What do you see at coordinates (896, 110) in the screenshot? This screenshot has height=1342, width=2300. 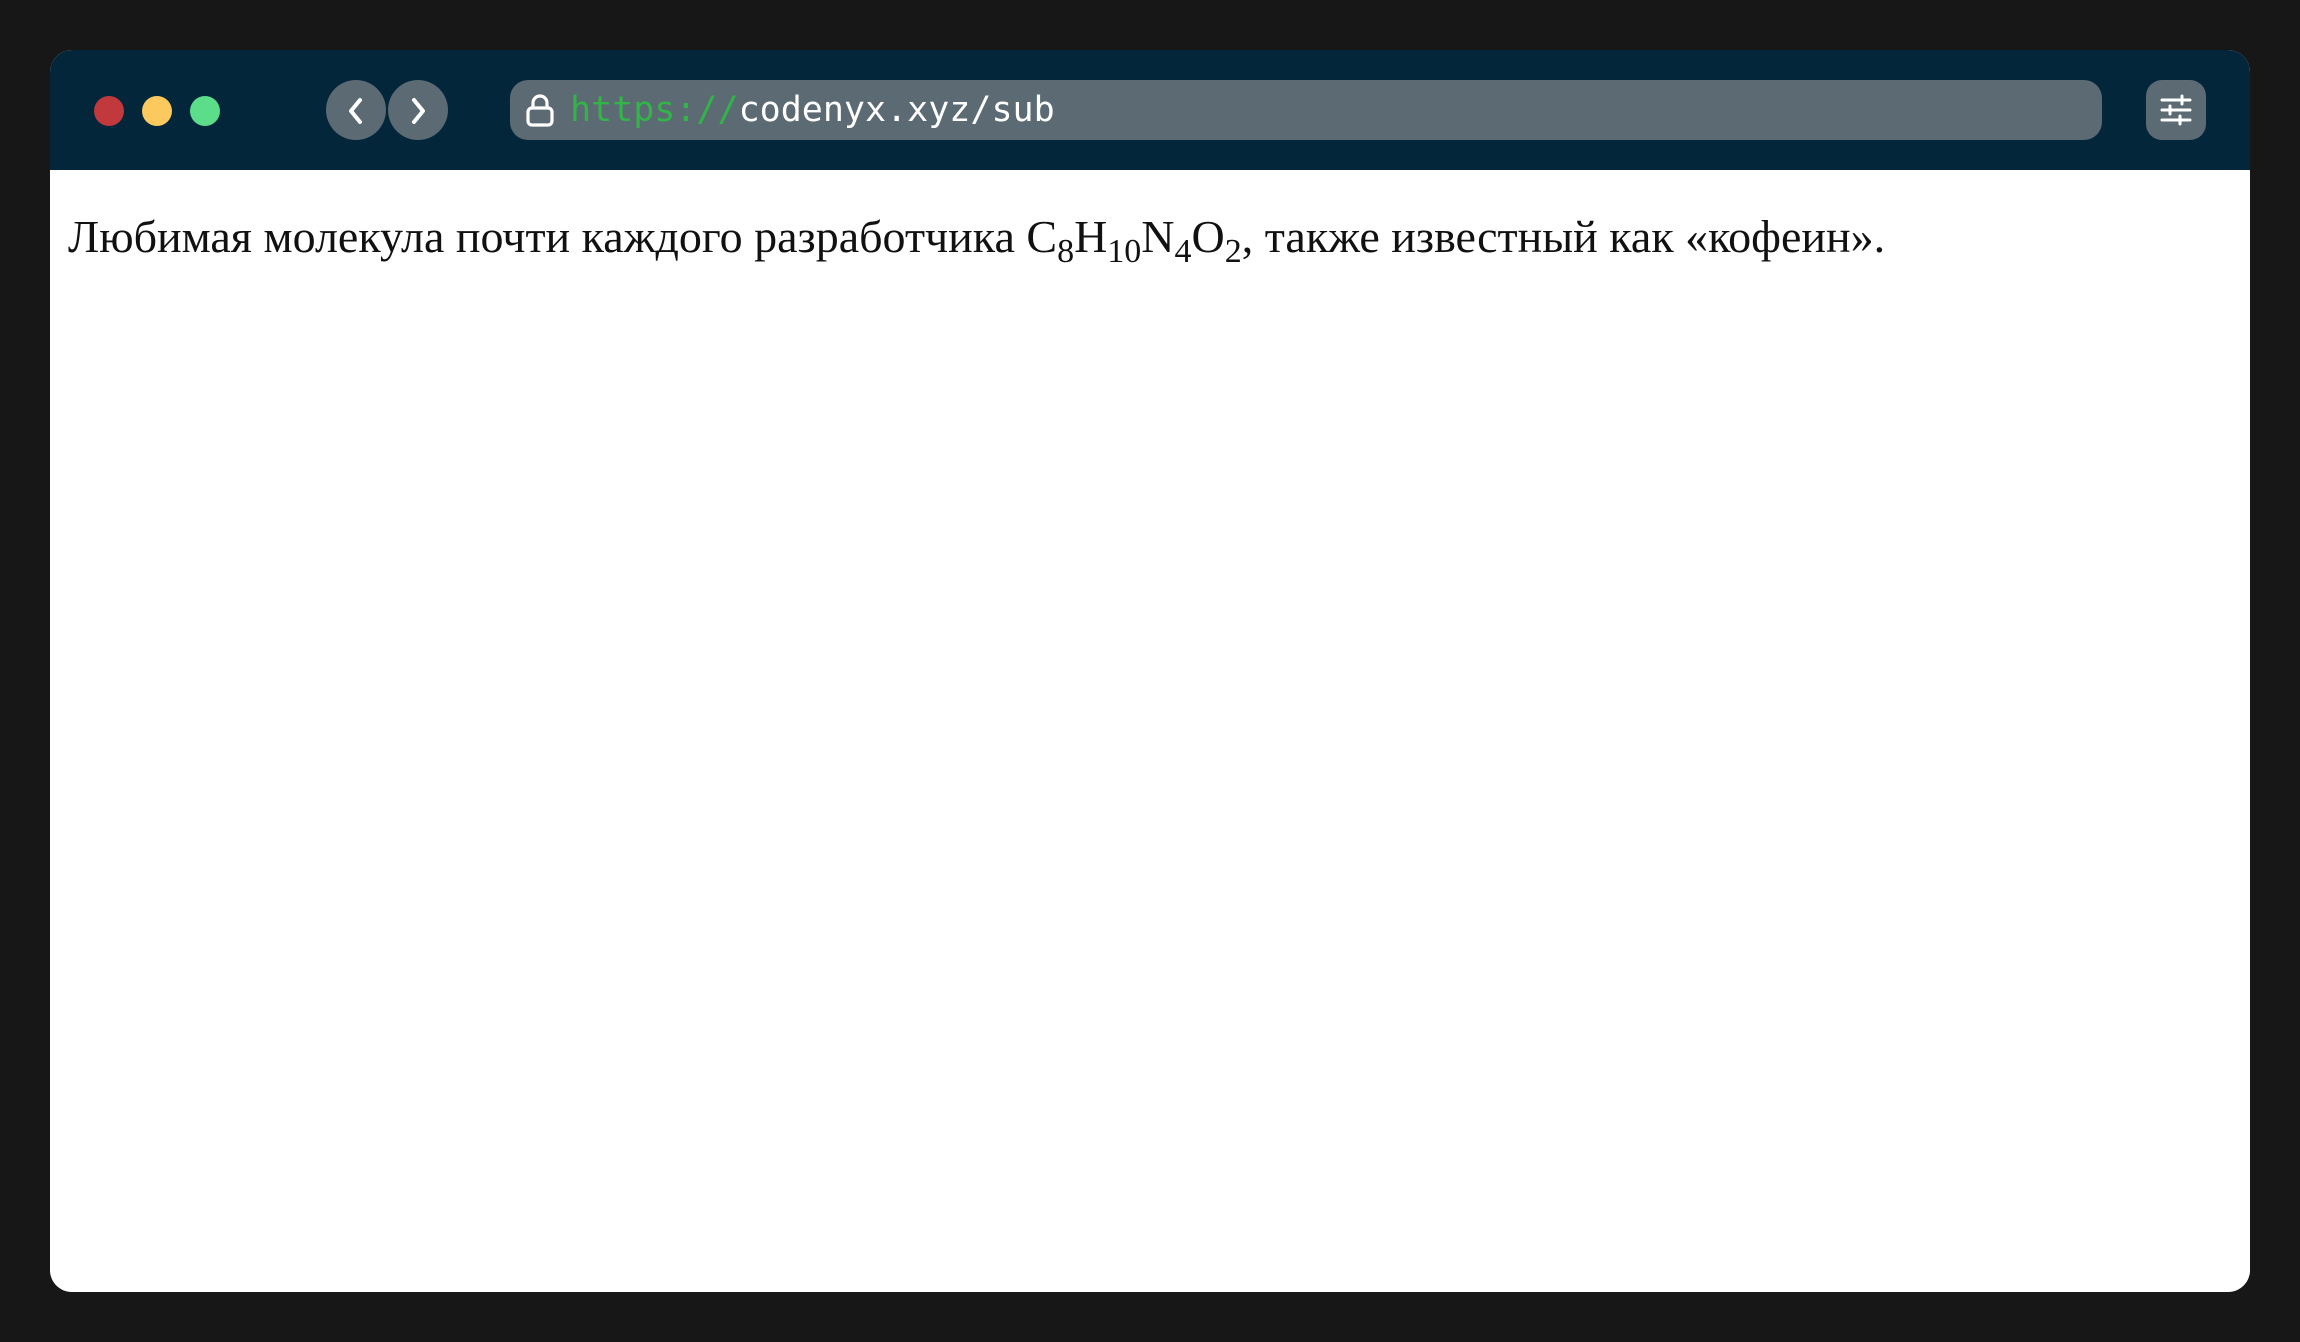 I see `url-host-path: codenyx.xyz/sub` at bounding box center [896, 110].